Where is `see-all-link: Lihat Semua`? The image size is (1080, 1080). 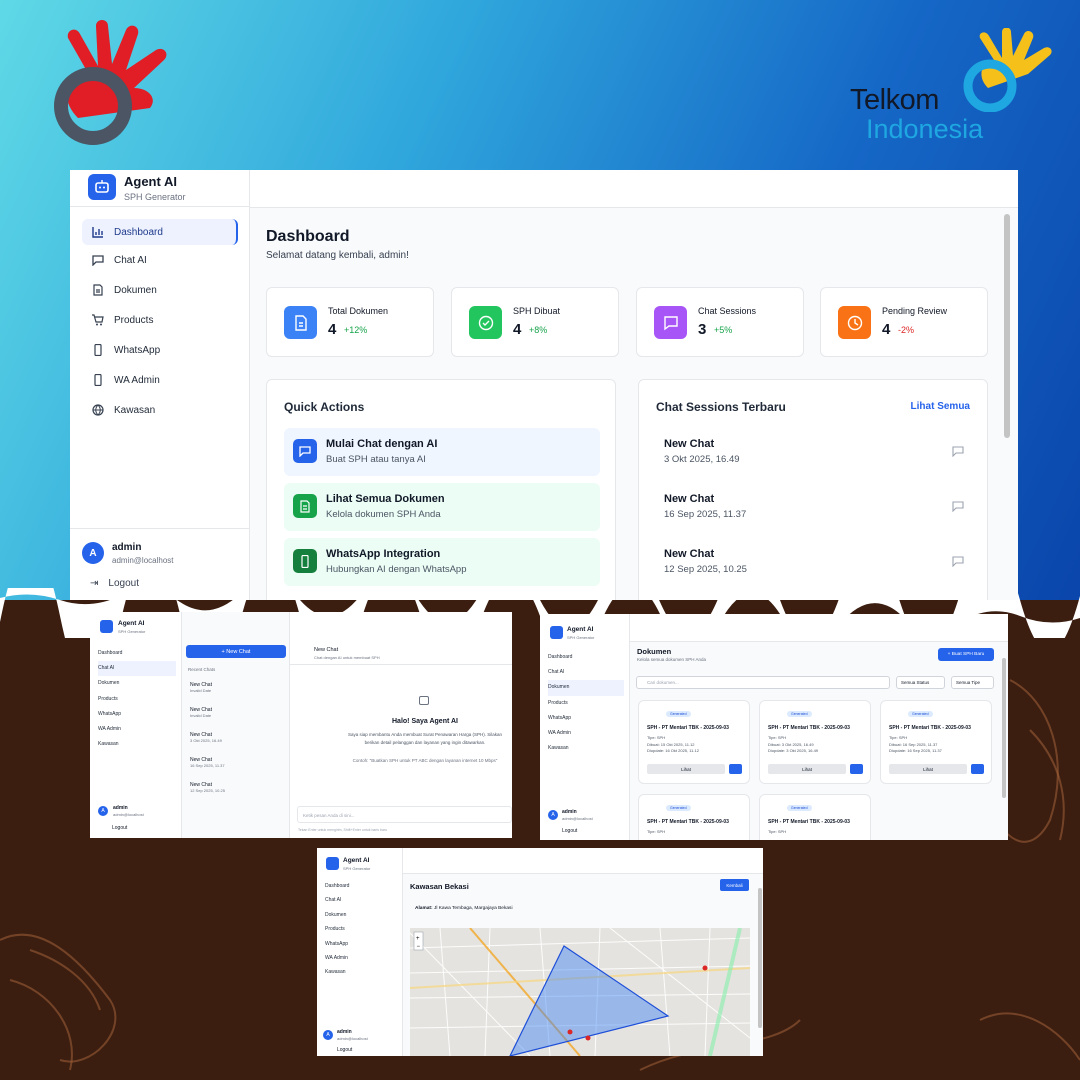 see-all-link: Lihat Semua is located at coordinates (940, 406).